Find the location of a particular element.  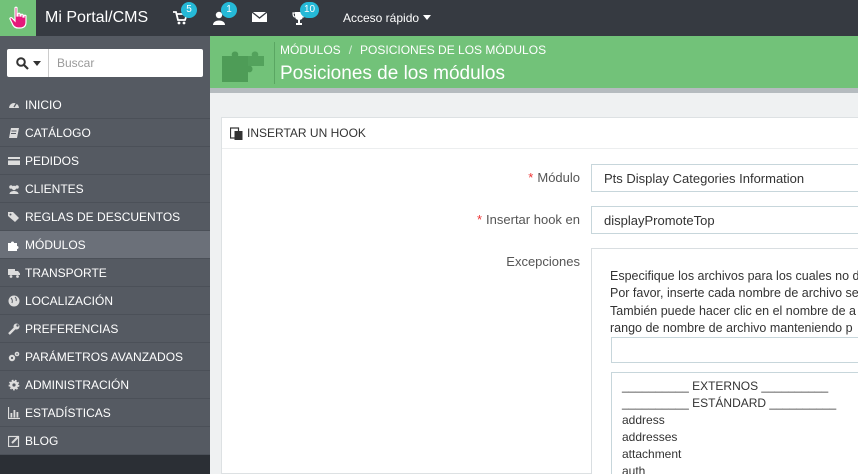

sidebar-item-label: CLIENTES is located at coordinates (54, 189).